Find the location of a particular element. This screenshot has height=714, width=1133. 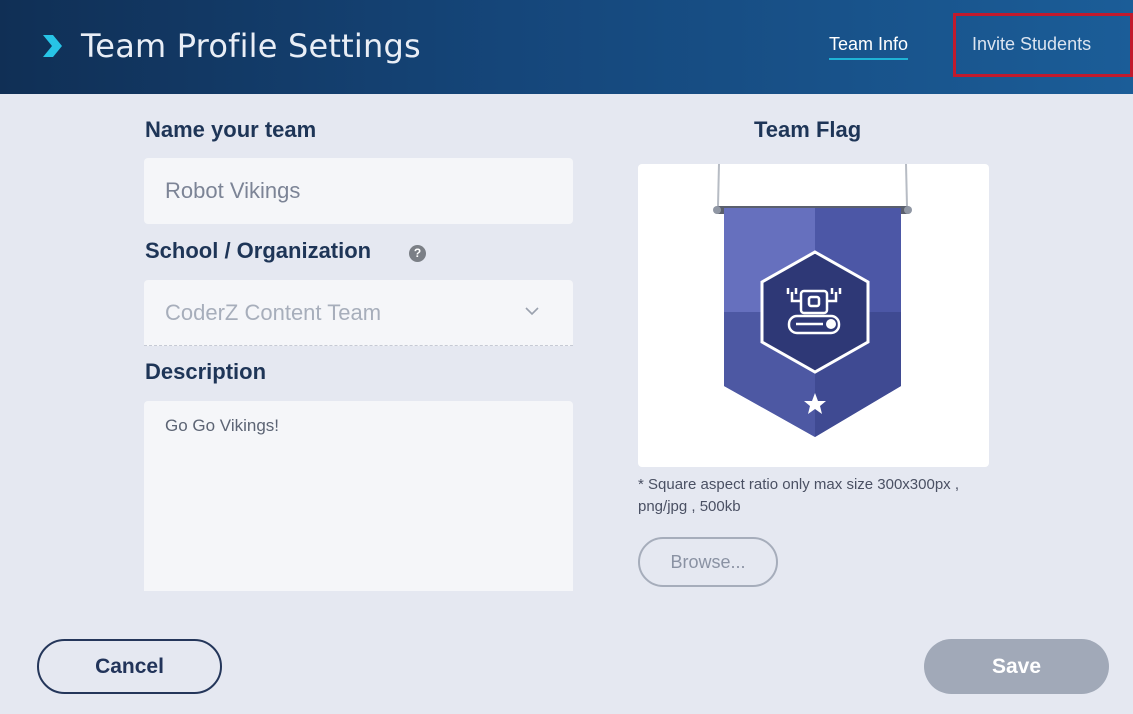

chevron-down-icon is located at coordinates (532, 311).